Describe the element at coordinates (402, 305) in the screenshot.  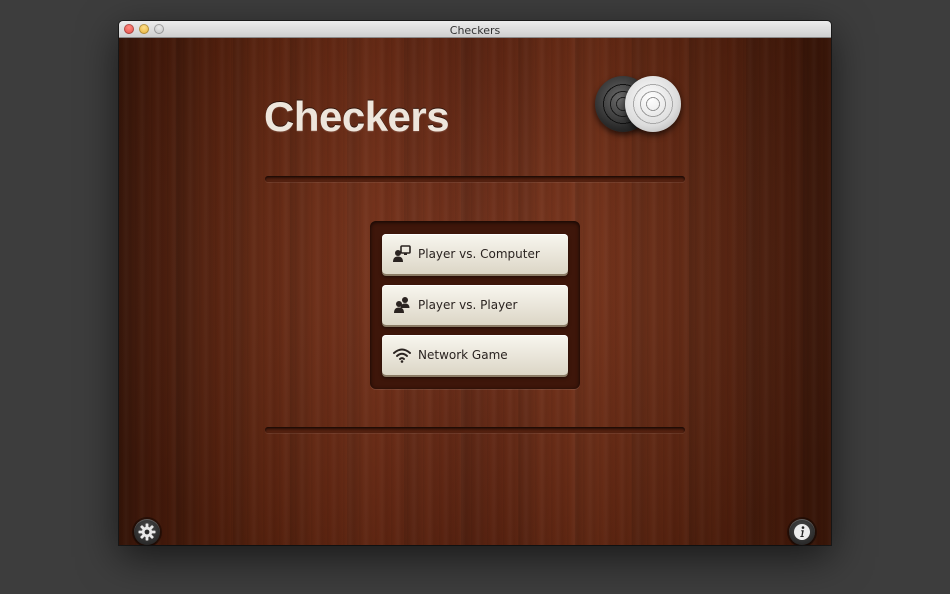
I see `player-vs-player-icon` at that location.